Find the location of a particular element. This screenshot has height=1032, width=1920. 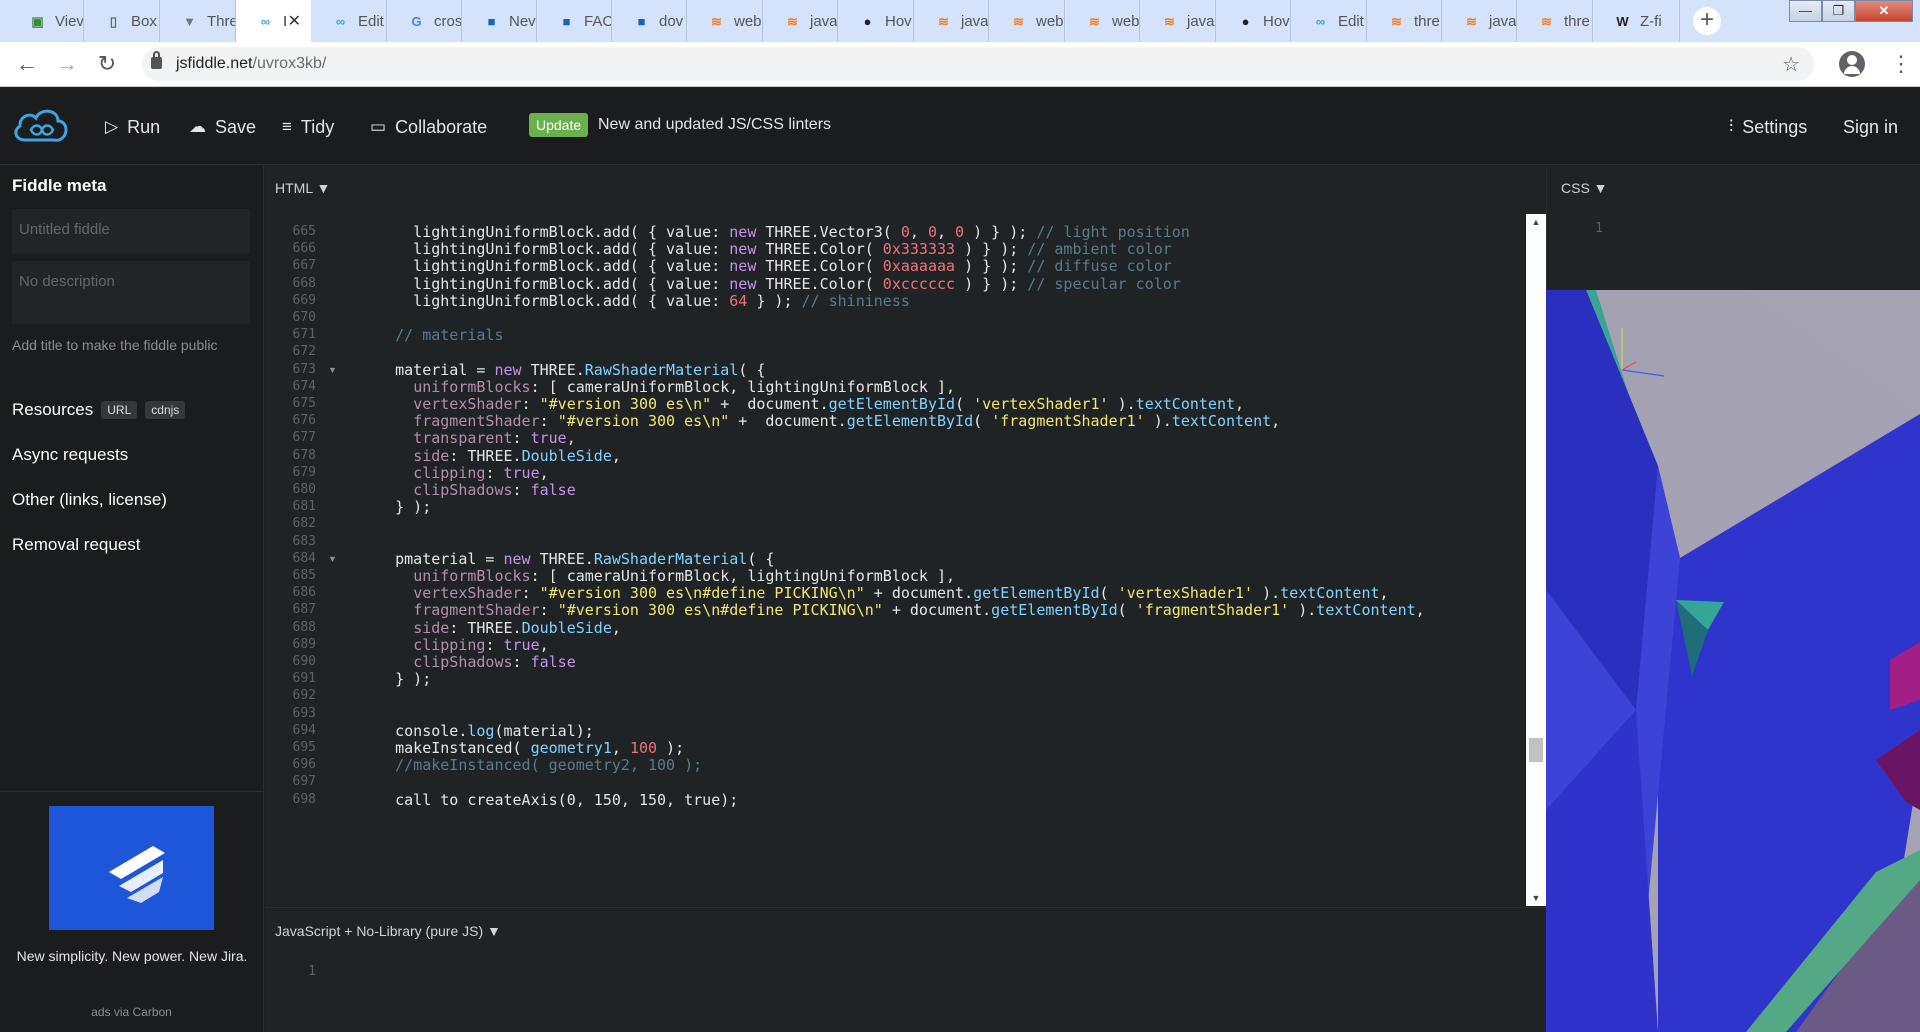

browser-menu-icon: ⋮ is located at coordinates (1901, 64).